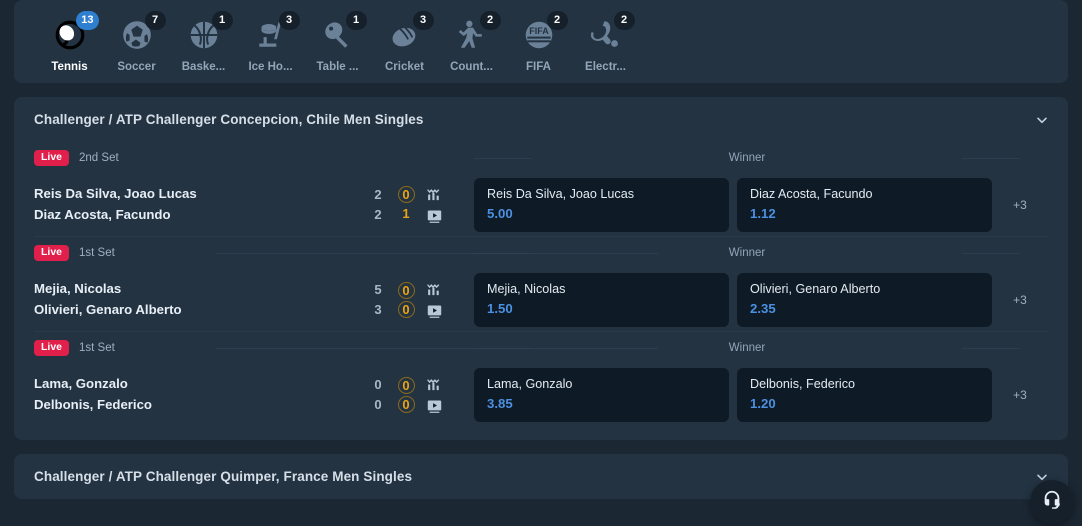 The image size is (1082, 526). What do you see at coordinates (199, 394) in the screenshot?
I see `competitor-names: Lama, Gonzalo Delbonis, Federico` at bounding box center [199, 394].